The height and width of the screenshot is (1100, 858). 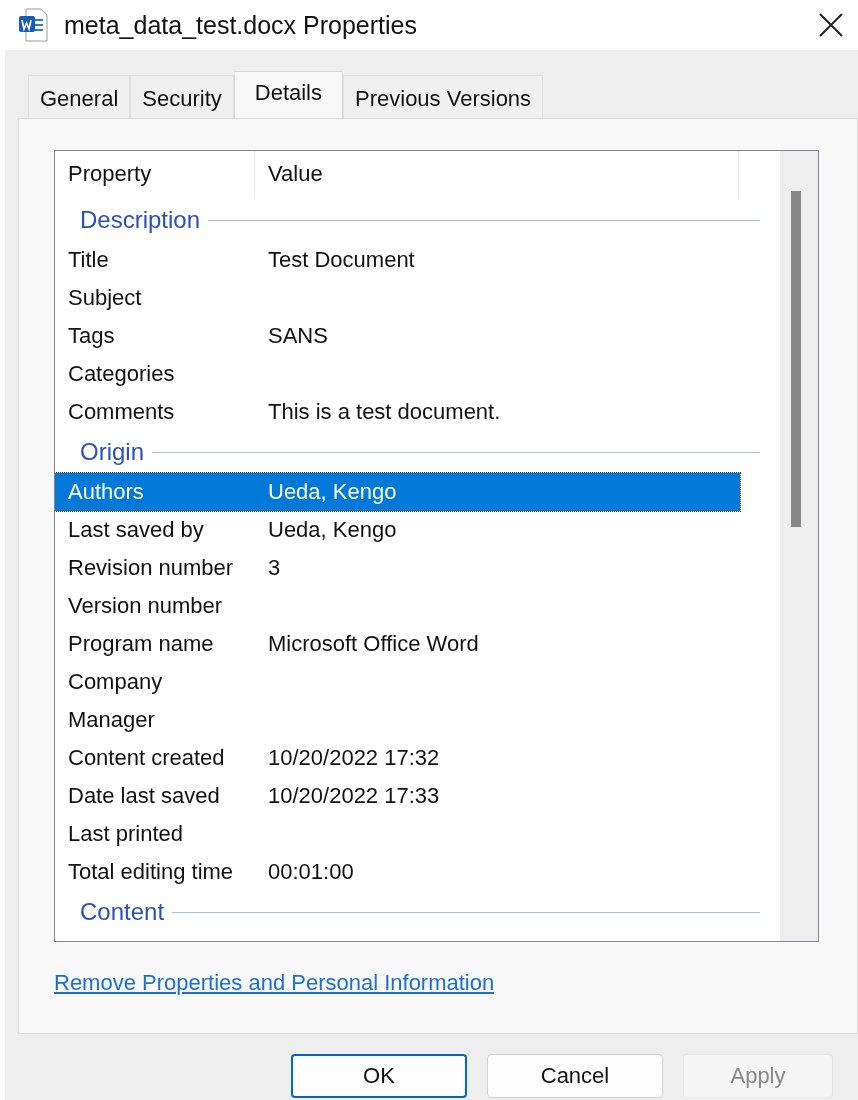 I want to click on property-value: SANS, so click(x=298, y=336).